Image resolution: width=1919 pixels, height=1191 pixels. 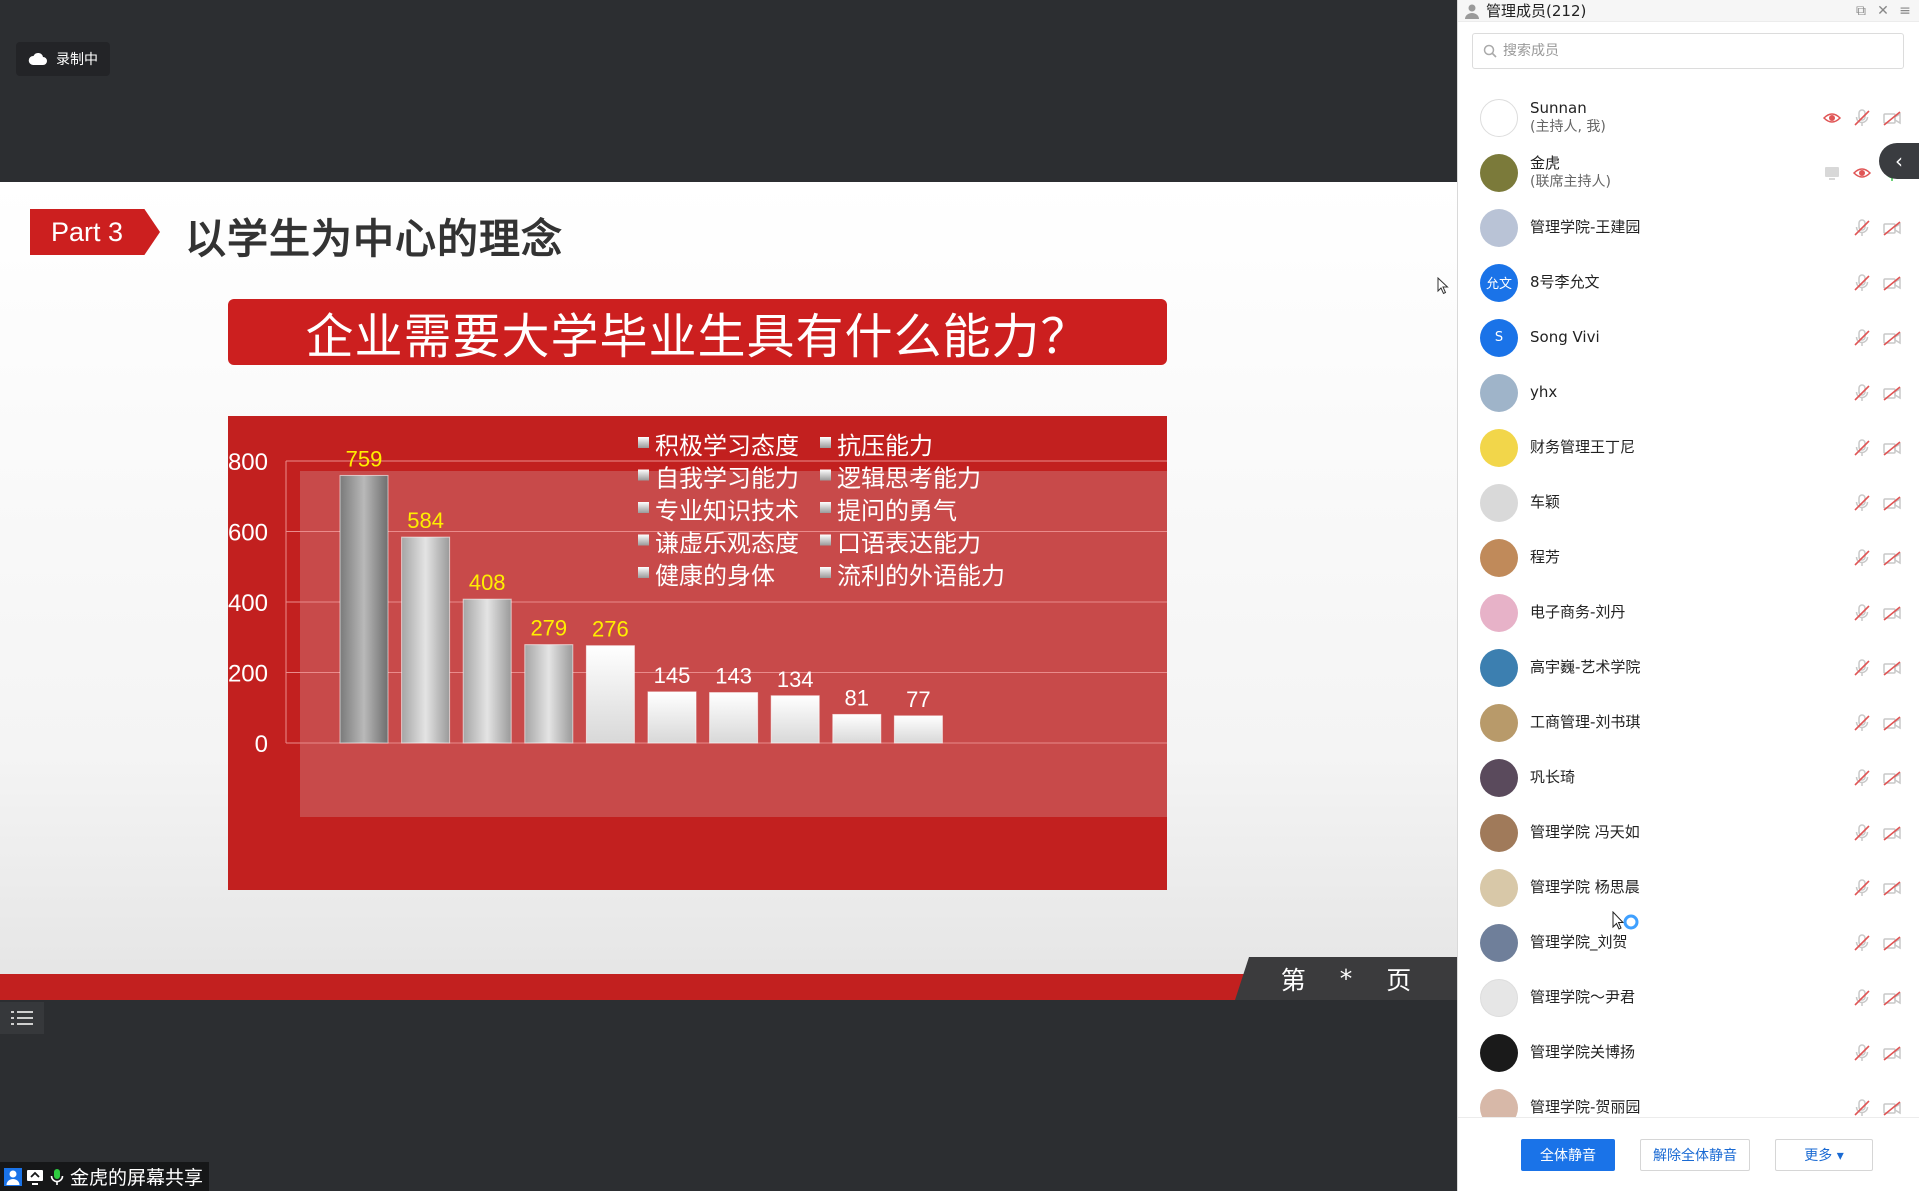 What do you see at coordinates (1688, 172) in the screenshot?
I see `member-row: 金虎 (联席主持人)` at bounding box center [1688, 172].